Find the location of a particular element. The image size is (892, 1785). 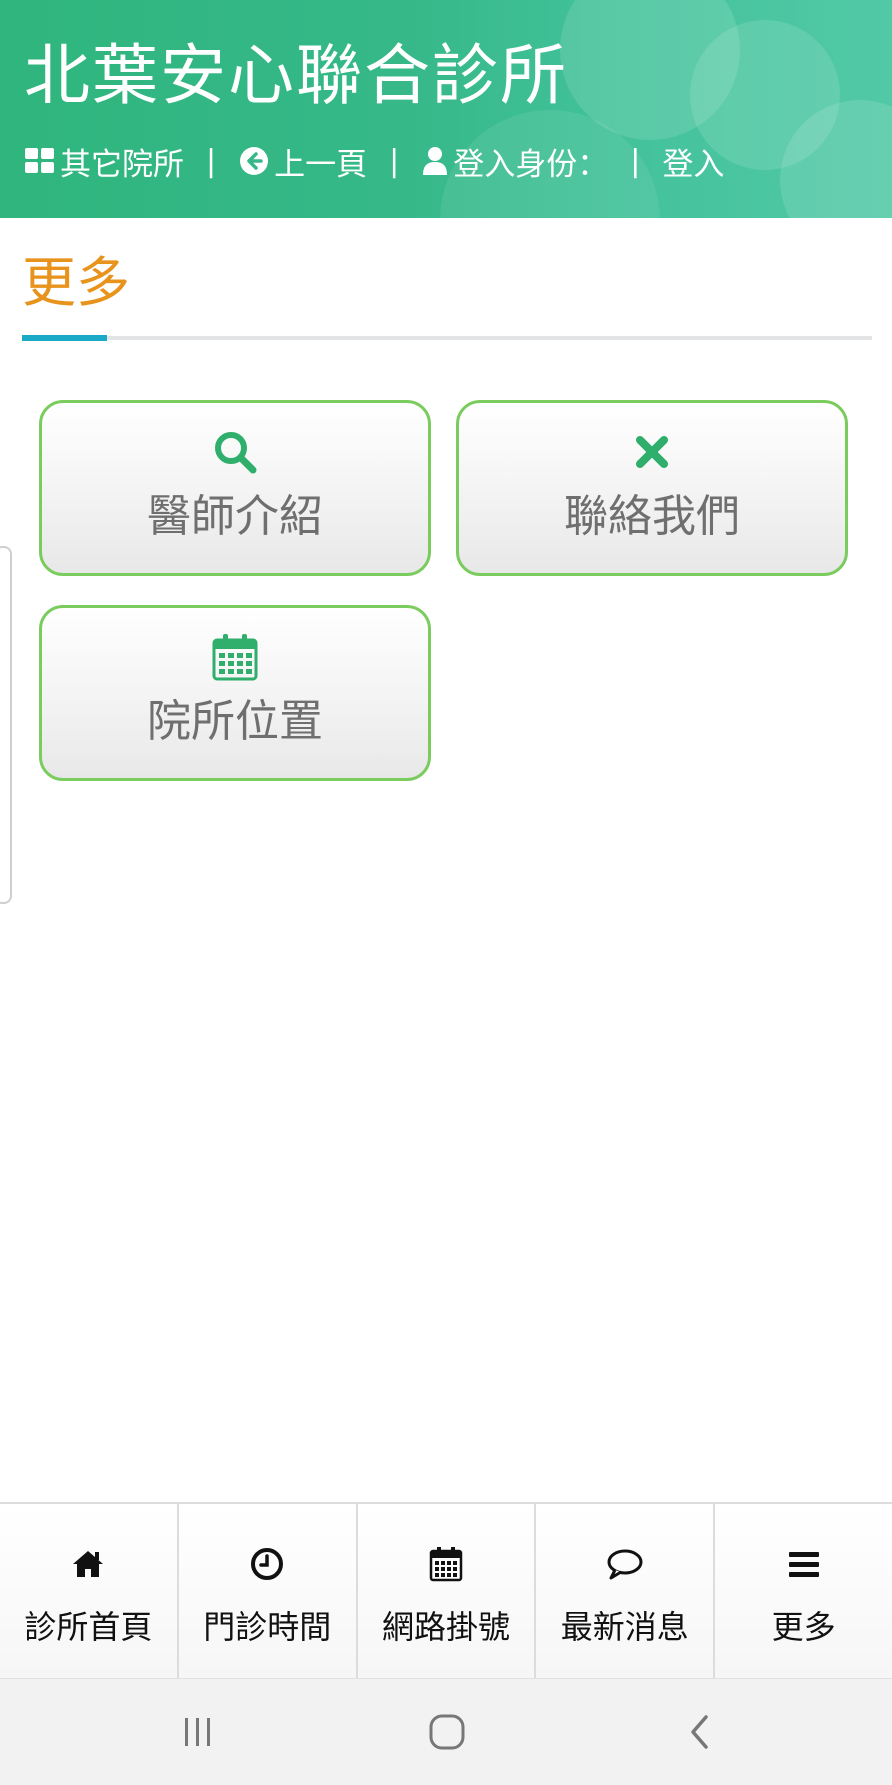

system-navigation-bar is located at coordinates (446, 1731).